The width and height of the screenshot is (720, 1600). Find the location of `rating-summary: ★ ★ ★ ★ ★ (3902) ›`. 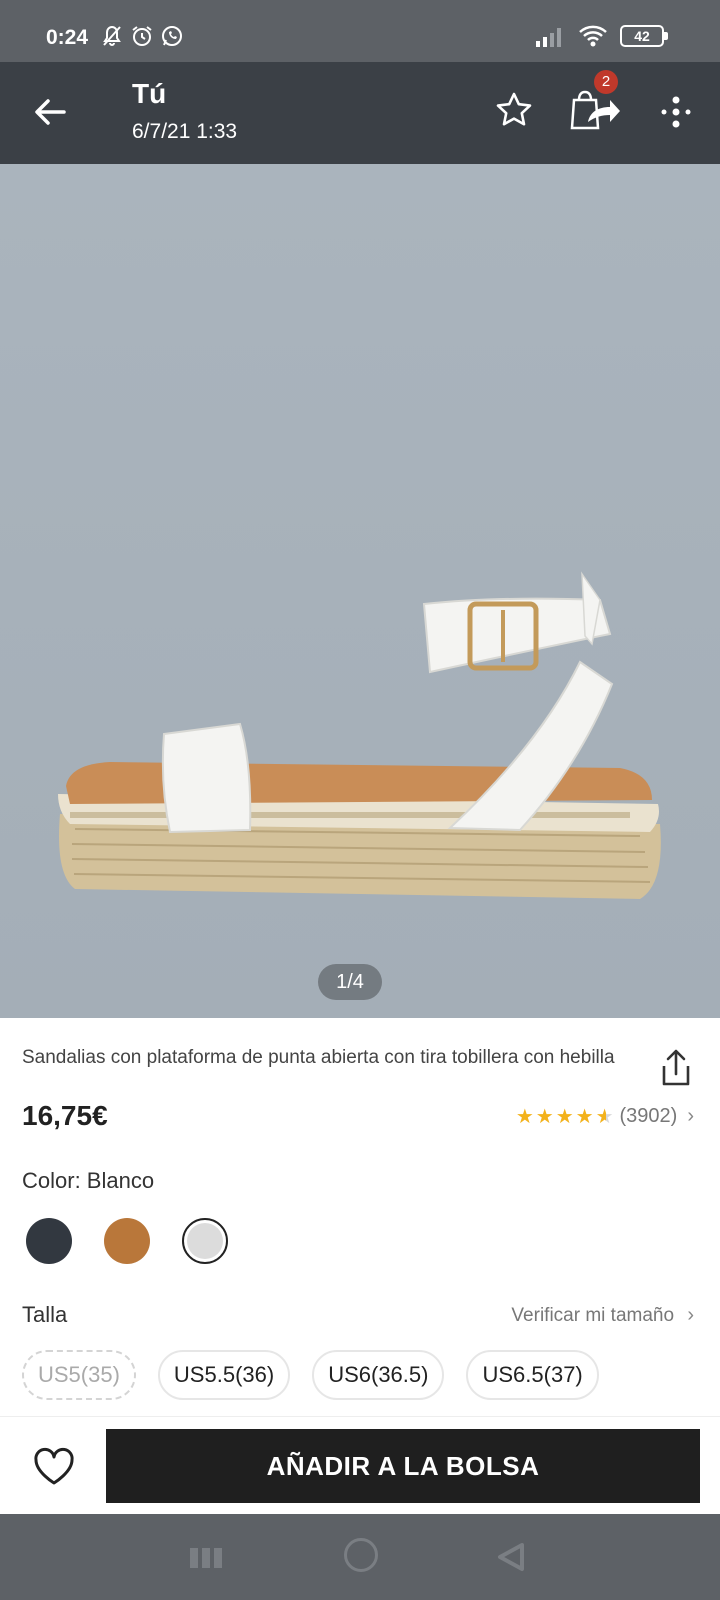

rating-summary: ★ ★ ★ ★ ★ (3902) › is located at coordinates (605, 1116).